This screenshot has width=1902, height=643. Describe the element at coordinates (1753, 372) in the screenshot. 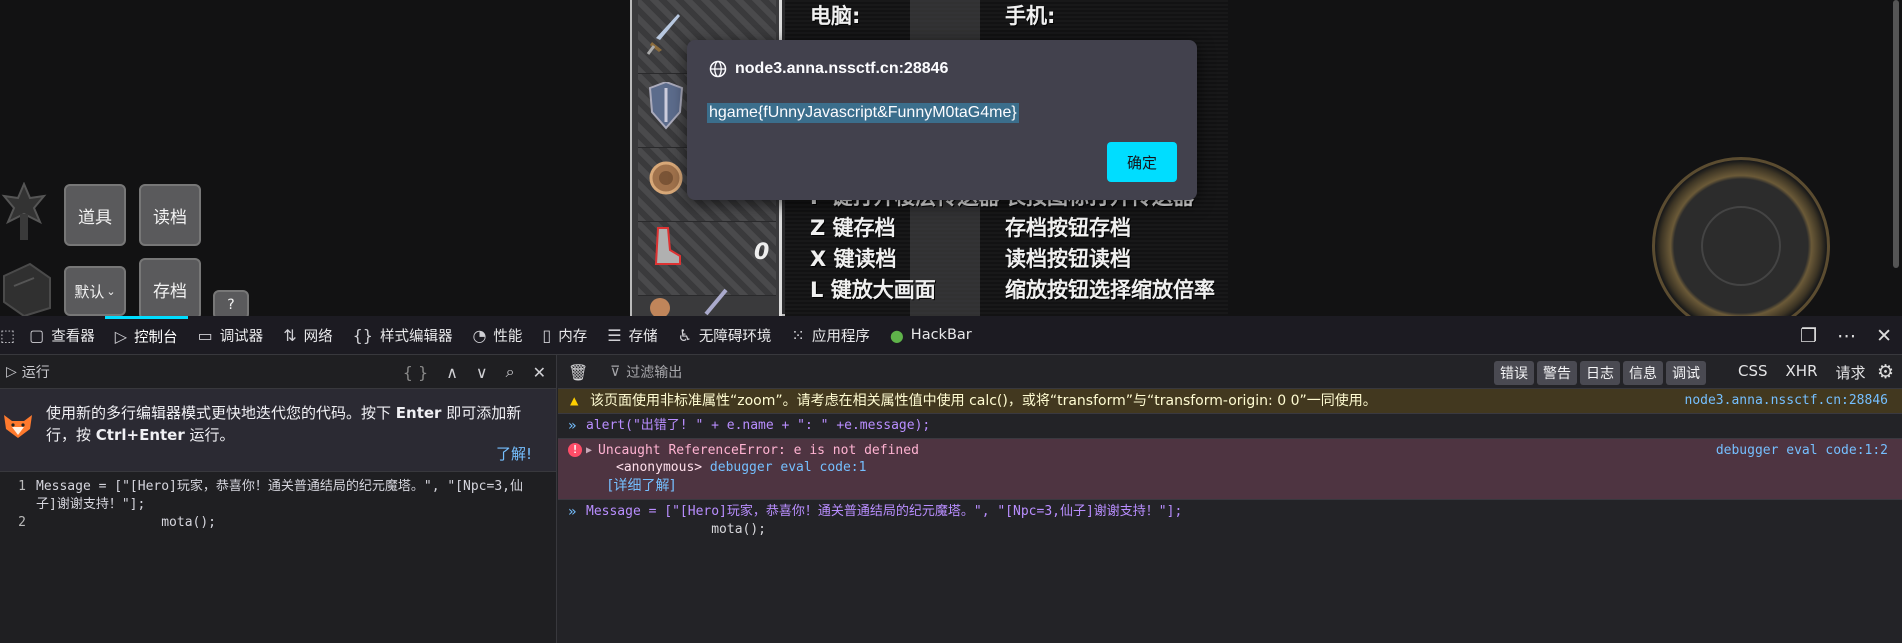

I see `filter-css: CSS` at that location.